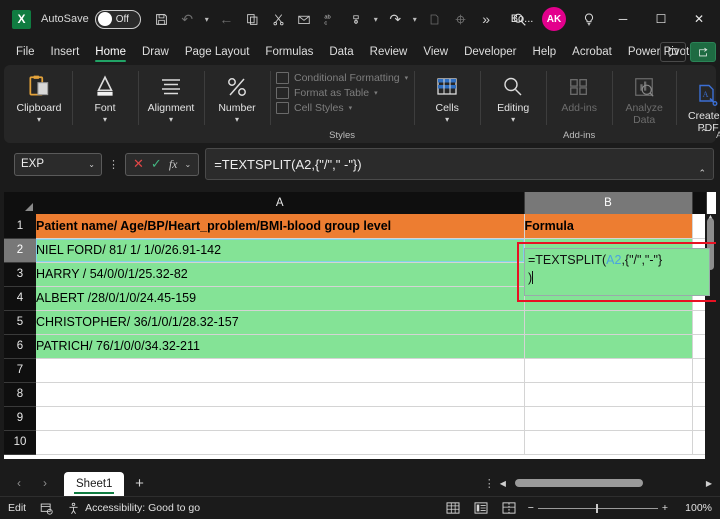 Image resolution: width=720 pixels, height=519 pixels. What do you see at coordinates (252, 19) in the screenshot?
I see `copy-icon` at bounding box center [252, 19].